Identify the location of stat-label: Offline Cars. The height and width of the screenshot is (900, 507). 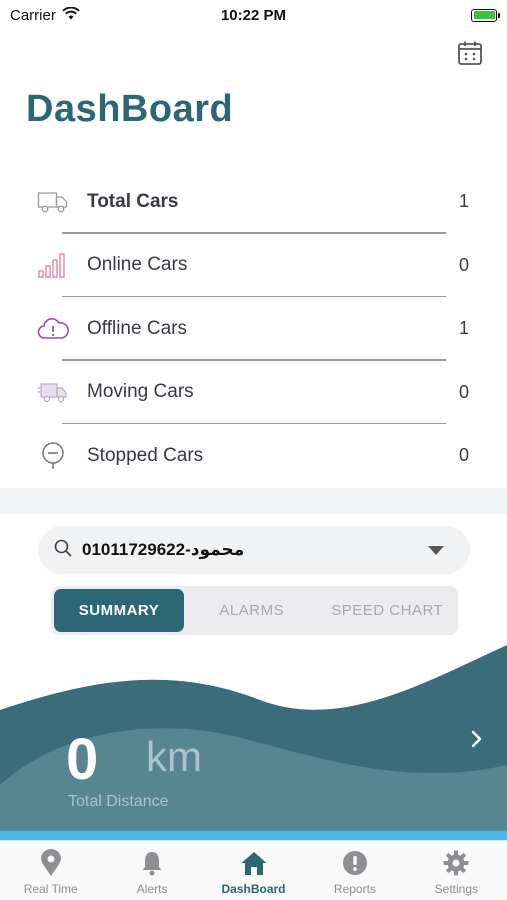
(137, 328).